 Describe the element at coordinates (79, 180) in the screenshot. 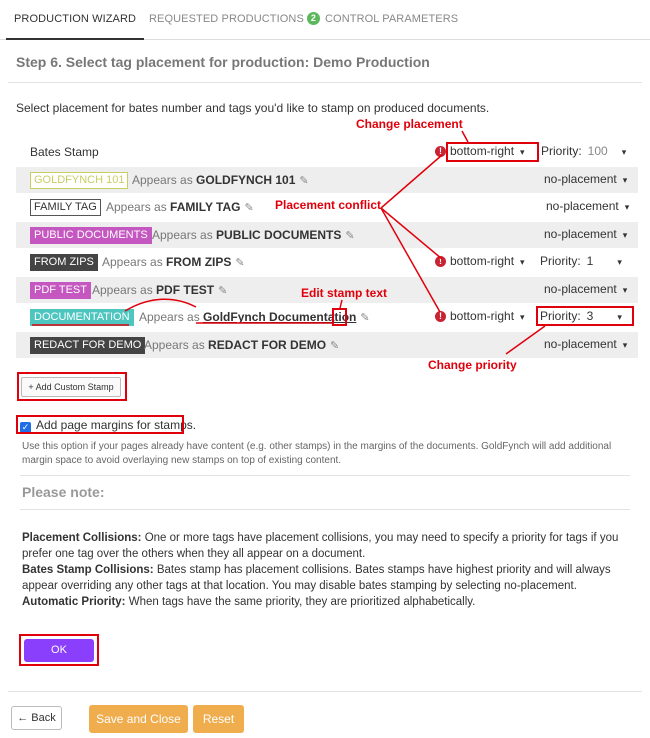

I see `tag-chip-goldfynch-101: GOLDFYNCH 101` at that location.